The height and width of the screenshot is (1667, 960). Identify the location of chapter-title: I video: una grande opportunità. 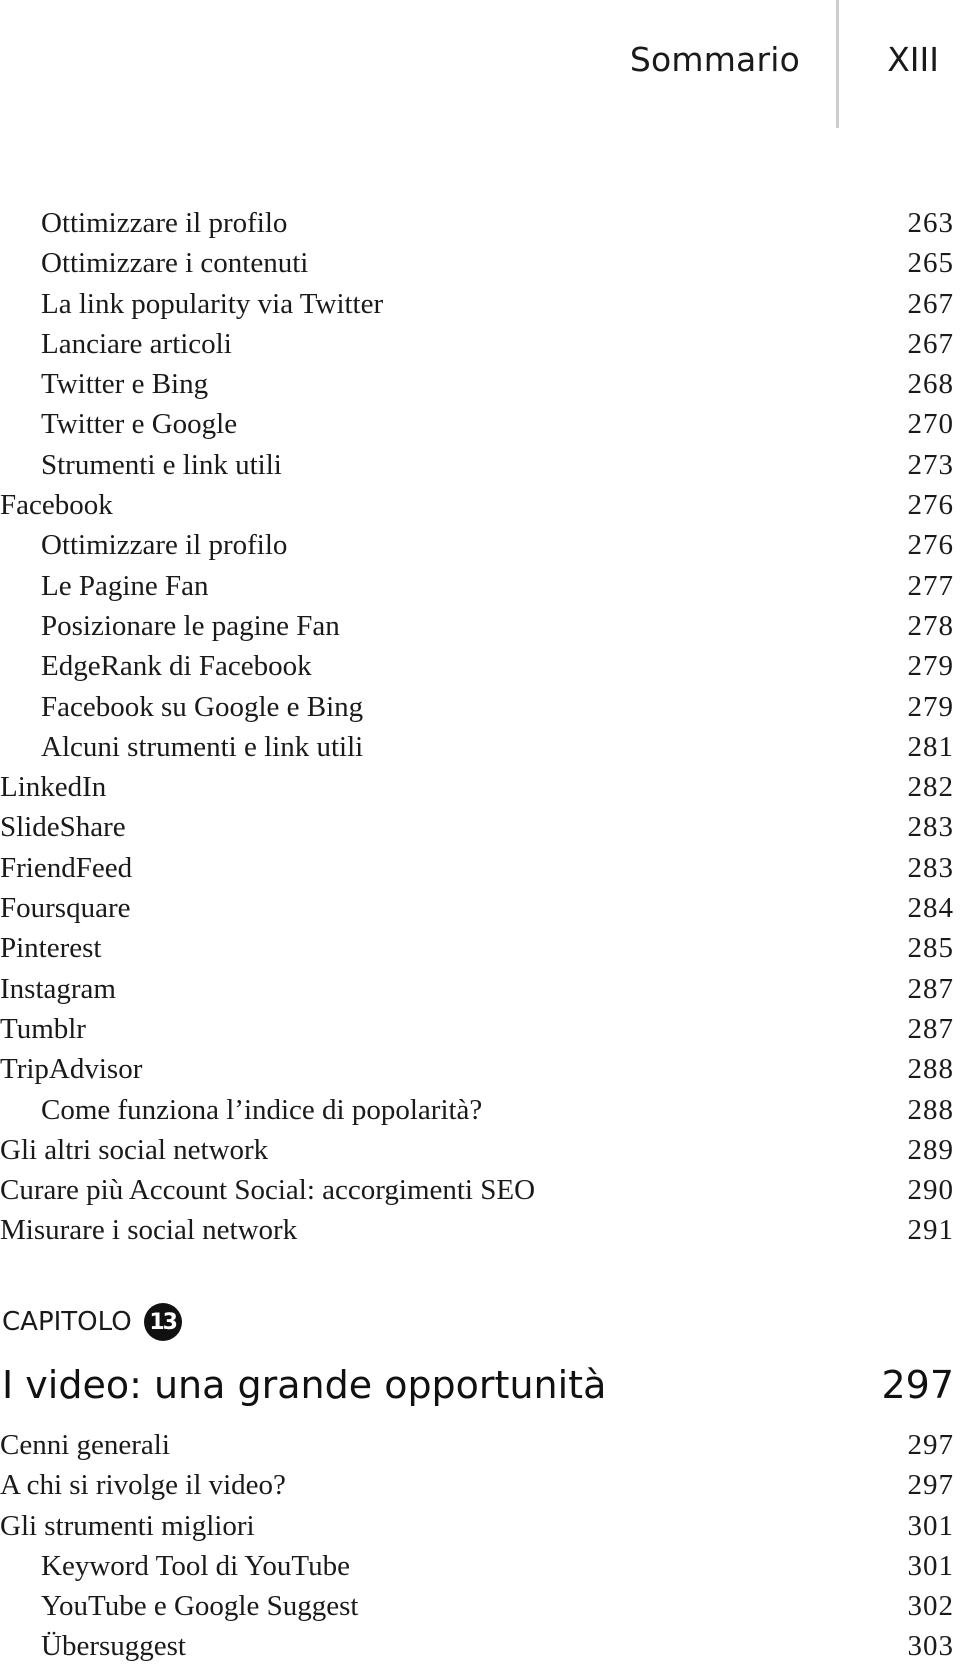
(304, 1385).